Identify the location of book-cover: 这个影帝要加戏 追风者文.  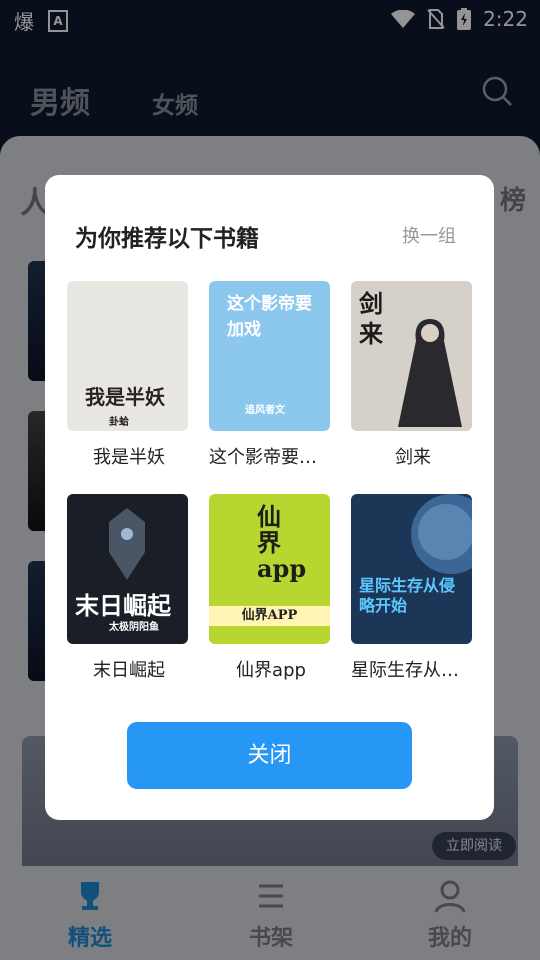
(269, 356).